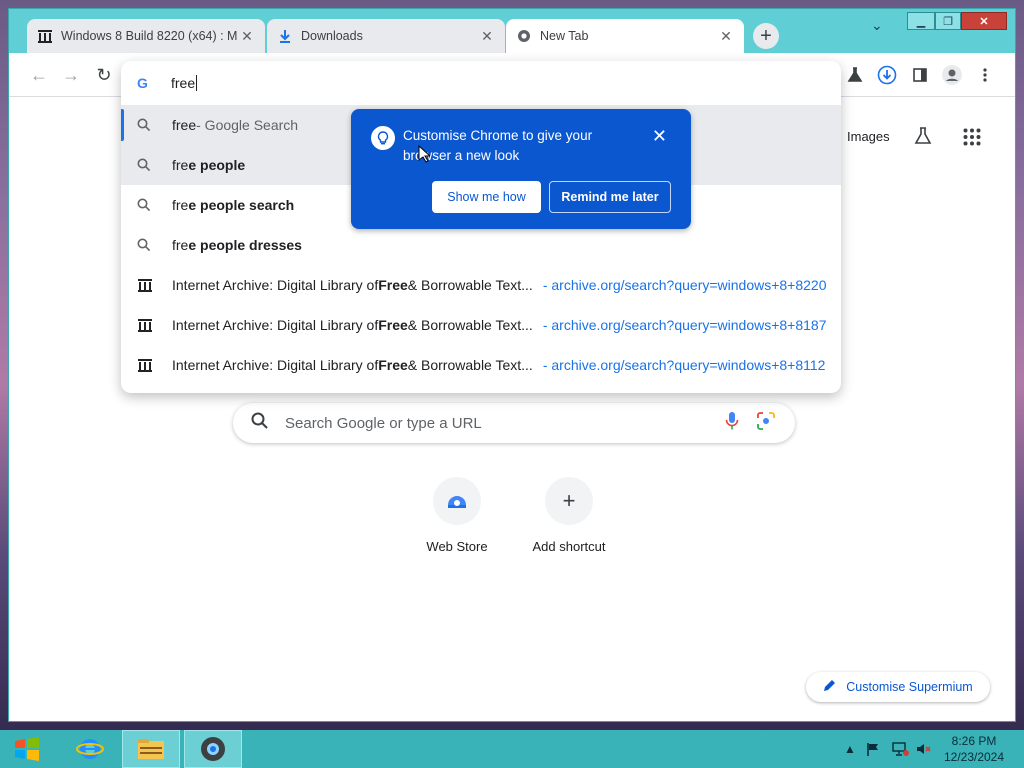 Image resolution: width=1024 pixels, height=768 pixels. I want to click on close-window-button: ✕, so click(984, 21).